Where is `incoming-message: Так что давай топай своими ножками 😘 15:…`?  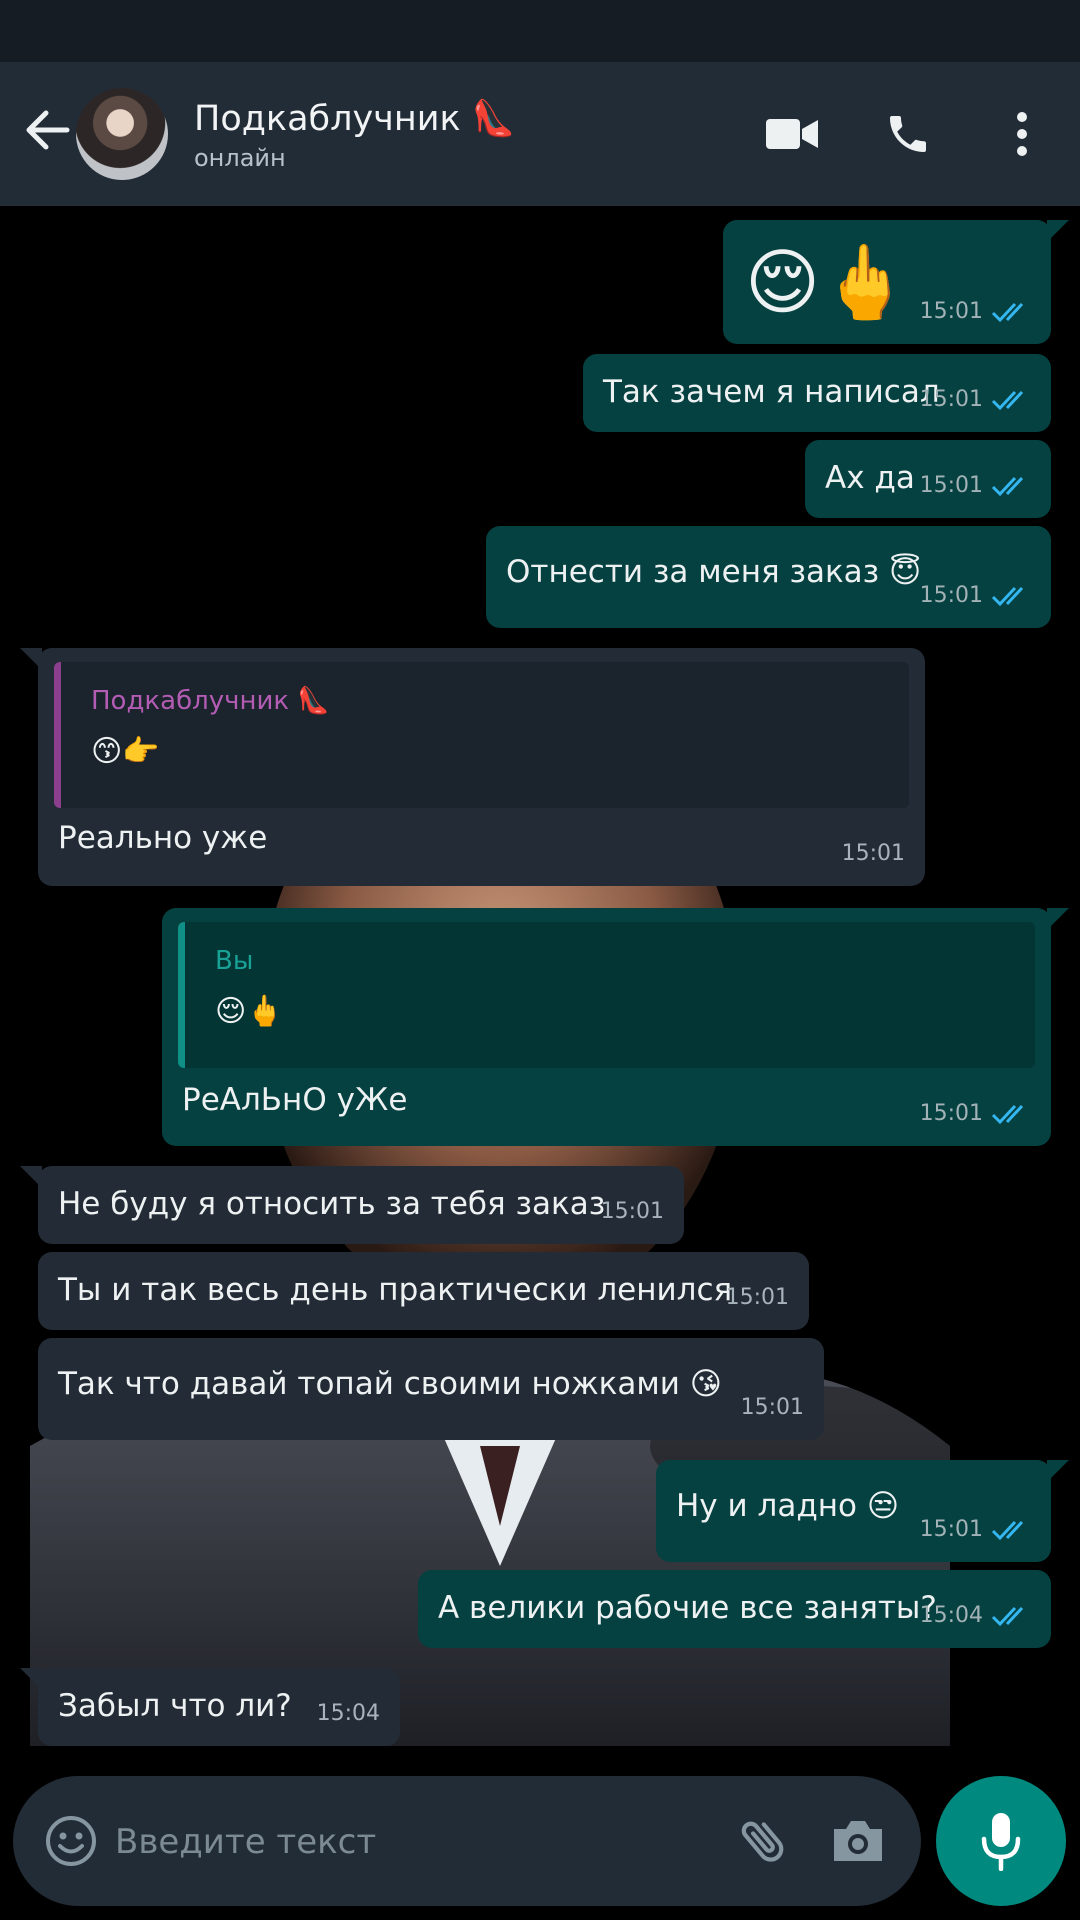 incoming-message: Так что давай топай своими ножками 😘 15:… is located at coordinates (431, 1389).